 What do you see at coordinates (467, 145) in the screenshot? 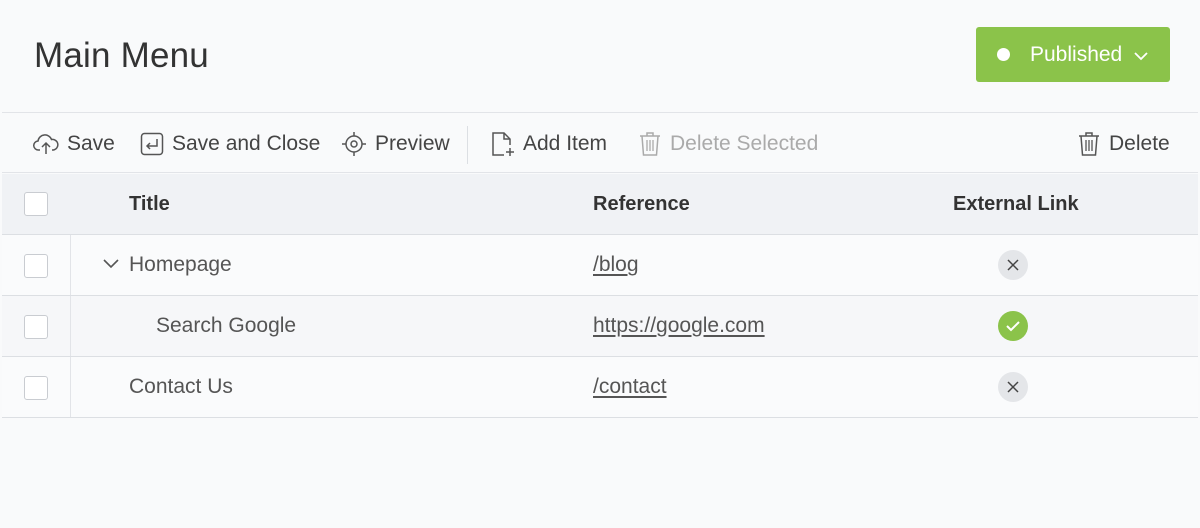
I see `toolbar-divider` at bounding box center [467, 145].